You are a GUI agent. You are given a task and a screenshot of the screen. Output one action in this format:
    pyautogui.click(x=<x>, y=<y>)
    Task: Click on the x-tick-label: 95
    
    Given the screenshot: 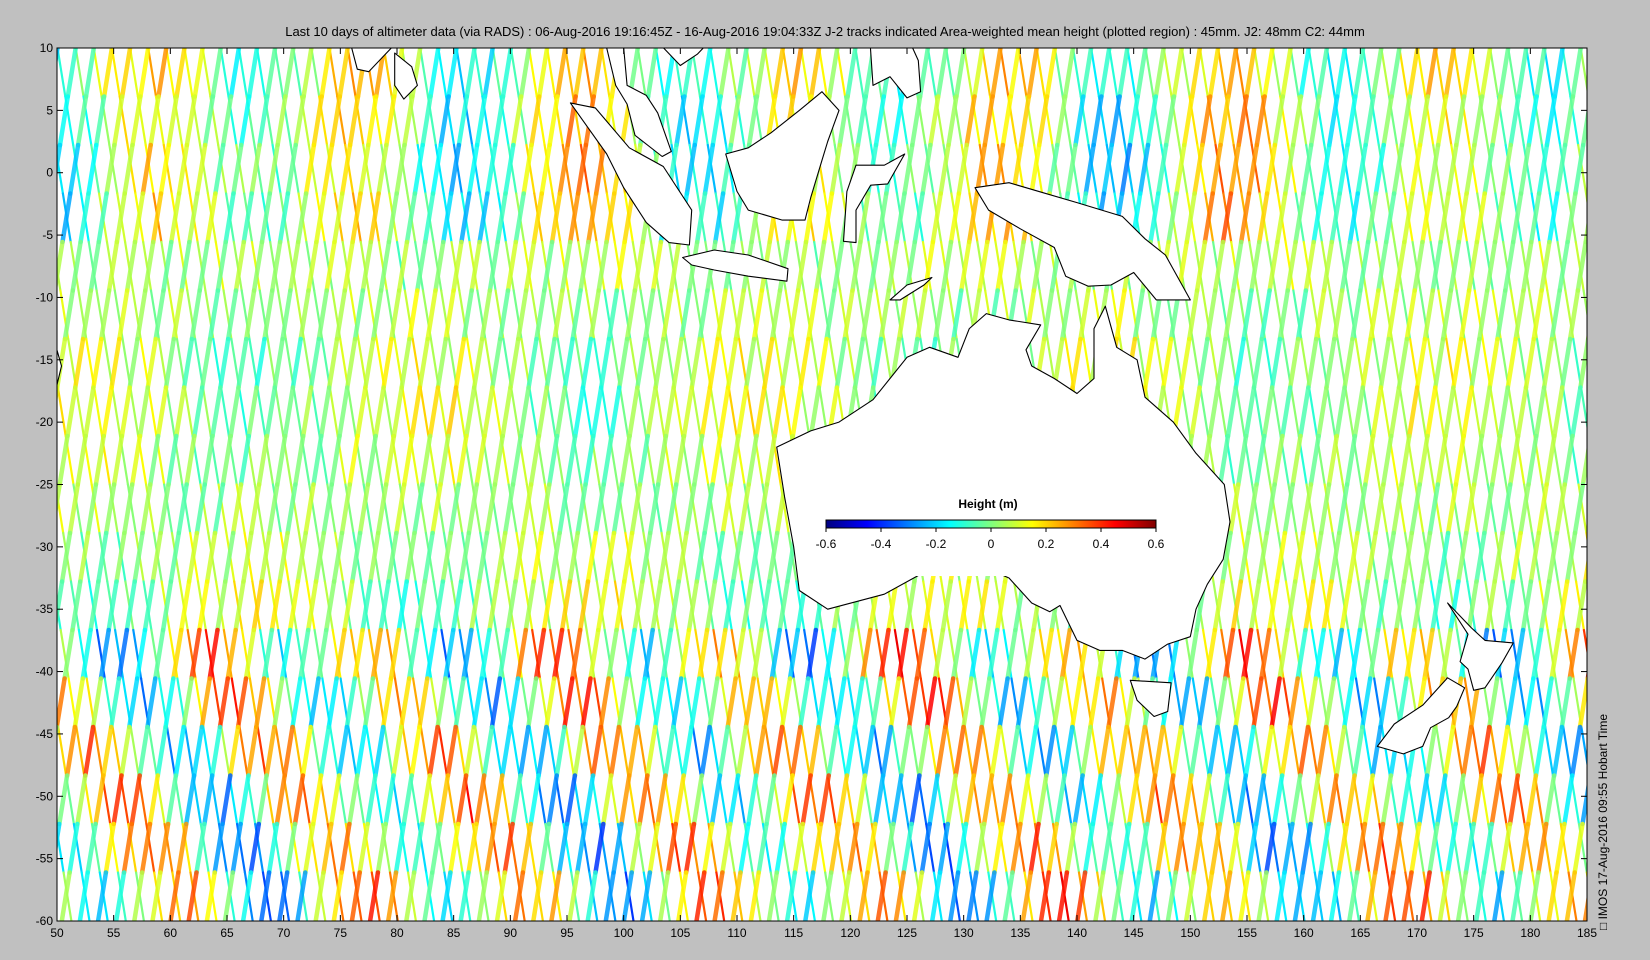 What is the action you would take?
    pyautogui.click(x=567, y=933)
    